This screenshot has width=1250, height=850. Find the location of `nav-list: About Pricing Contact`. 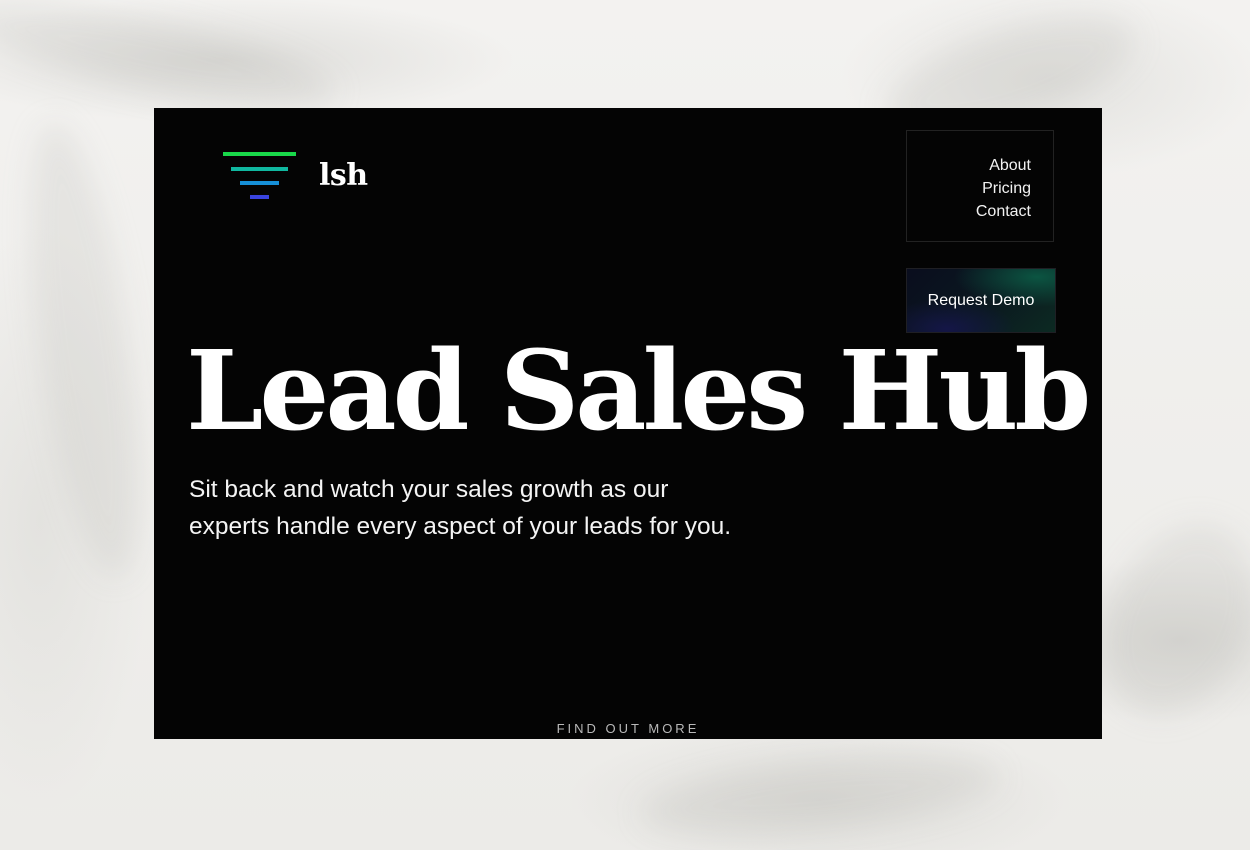

nav-list: About Pricing Contact is located at coordinates (1003, 188).